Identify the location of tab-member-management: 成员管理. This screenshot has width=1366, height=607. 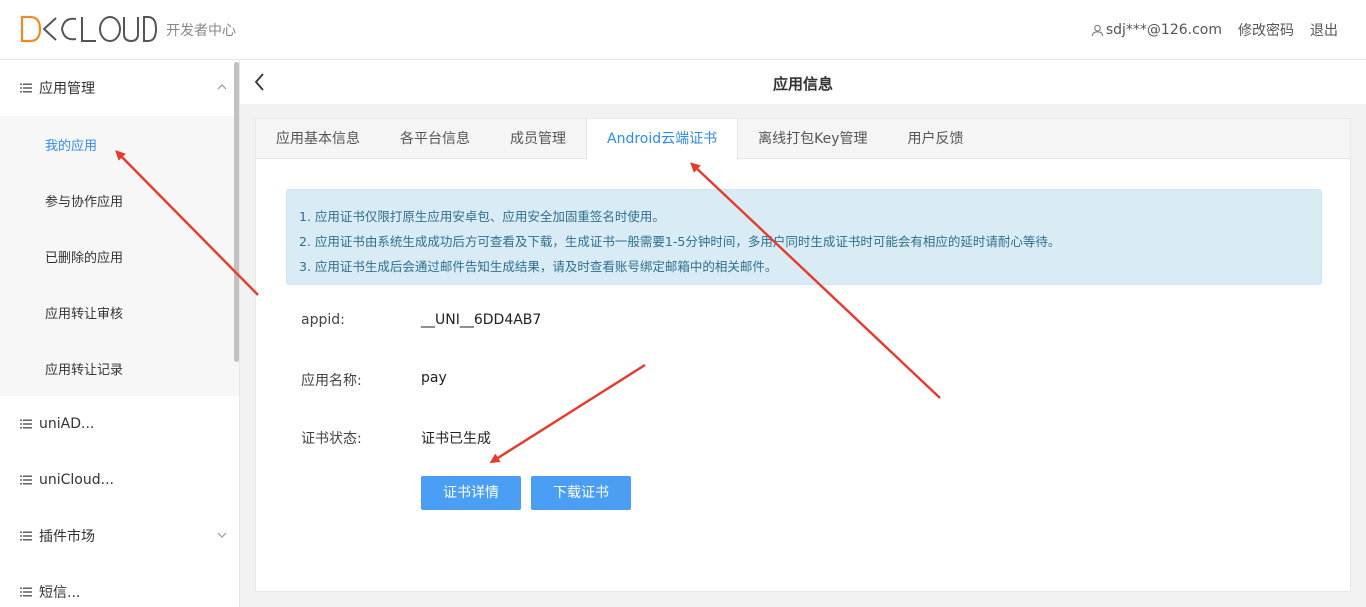
(538, 139).